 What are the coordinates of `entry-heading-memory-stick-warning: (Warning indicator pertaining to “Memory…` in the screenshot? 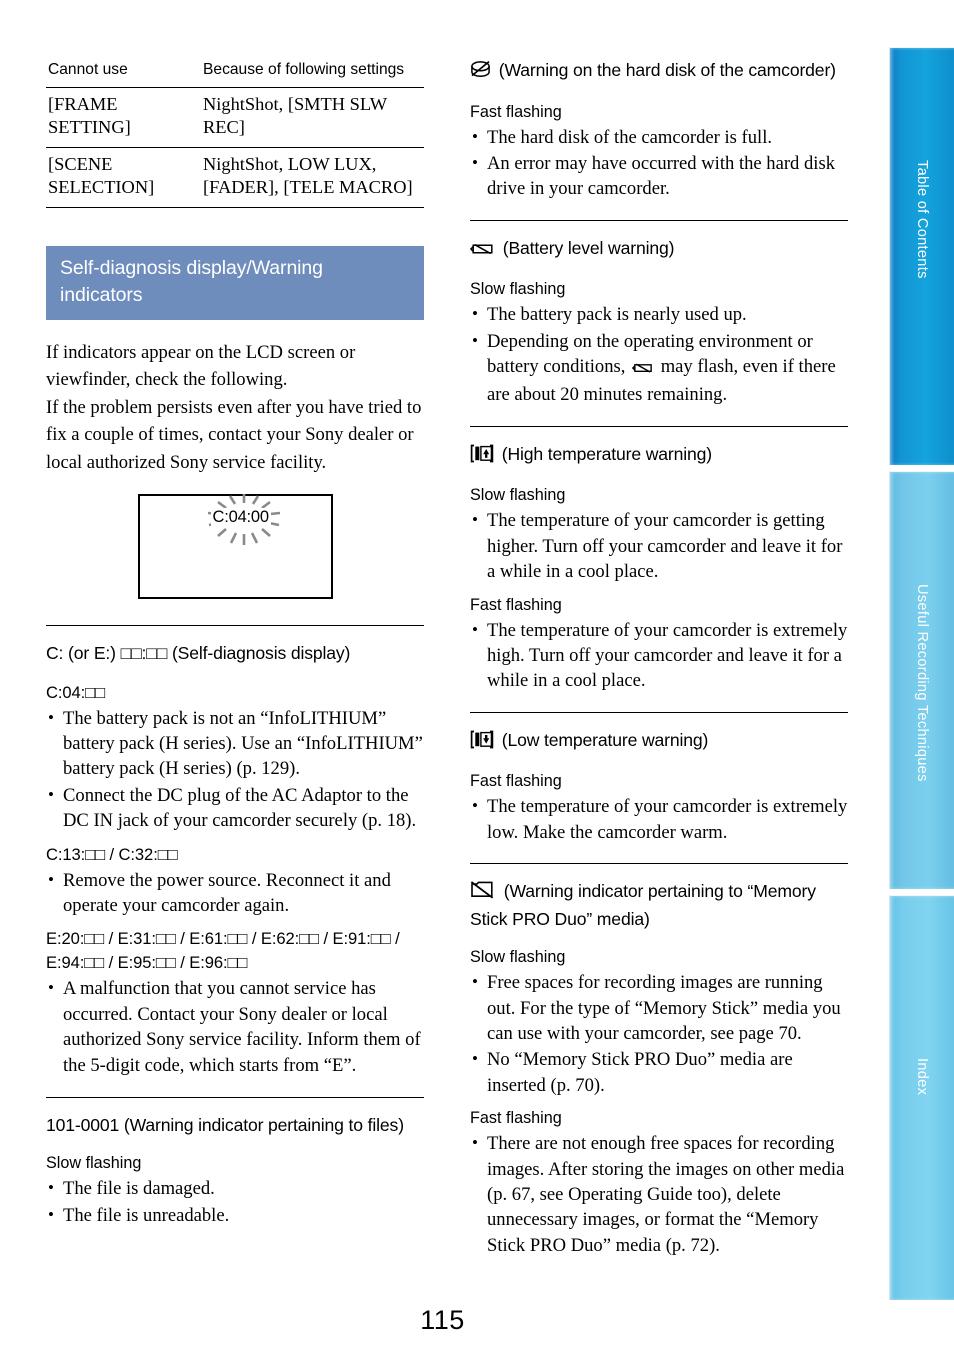 It's located at (659, 905).